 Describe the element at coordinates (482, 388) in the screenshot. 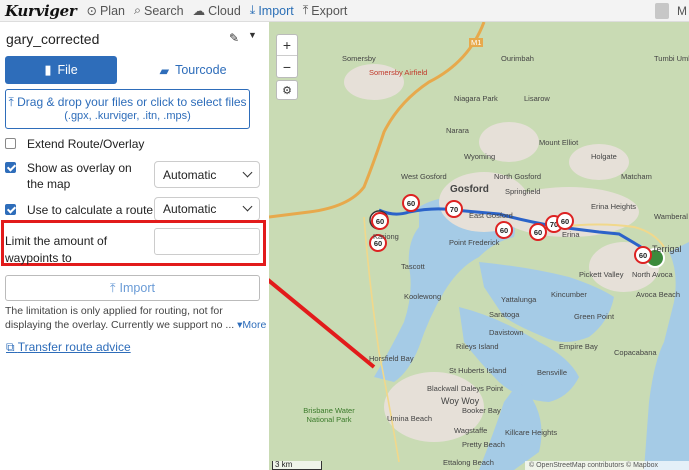

I see `place-label: Daleys Point` at that location.